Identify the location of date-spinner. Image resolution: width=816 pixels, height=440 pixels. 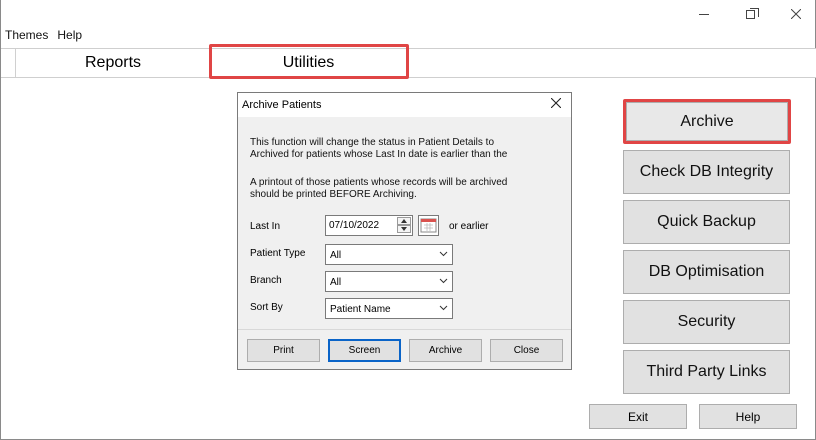
(404, 225).